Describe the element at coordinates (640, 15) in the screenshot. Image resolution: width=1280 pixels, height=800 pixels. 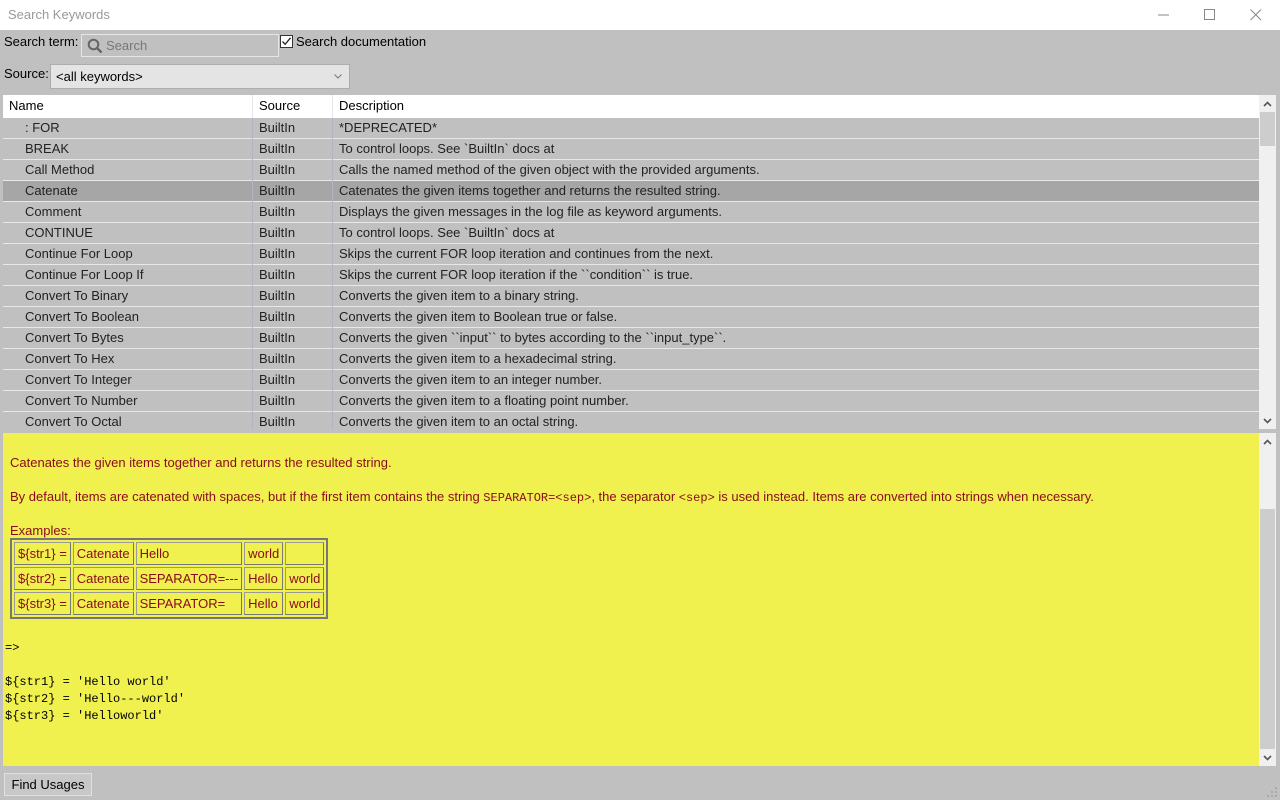
I see `title-bar: Search Keywords` at that location.